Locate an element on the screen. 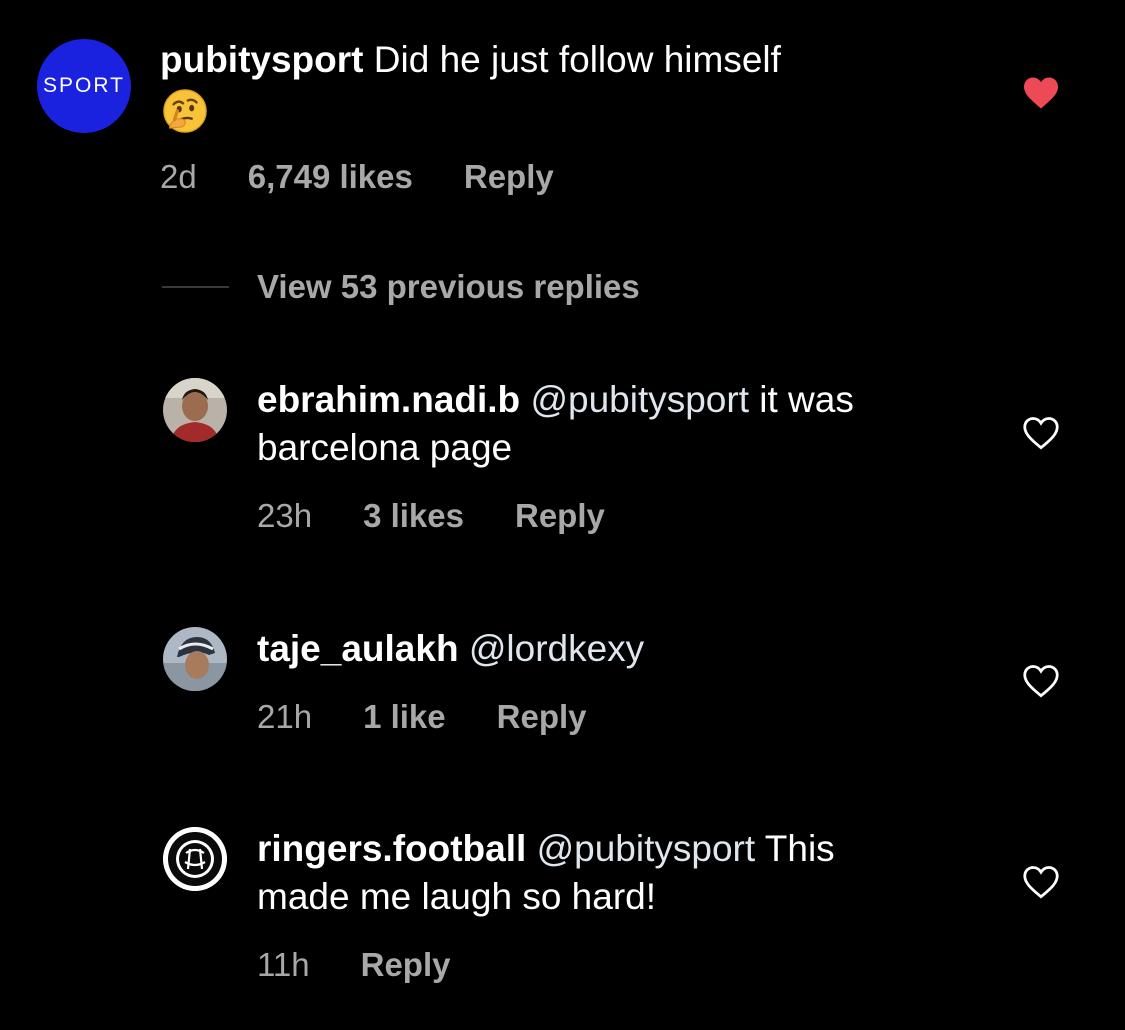 The height and width of the screenshot is (1030, 1125). mention-link: @lordkexy is located at coordinates (556, 648).